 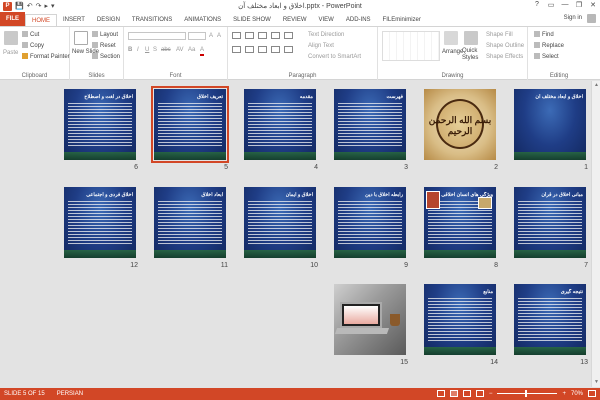 I want to click on copy-button: Copy, so click(x=33, y=46).